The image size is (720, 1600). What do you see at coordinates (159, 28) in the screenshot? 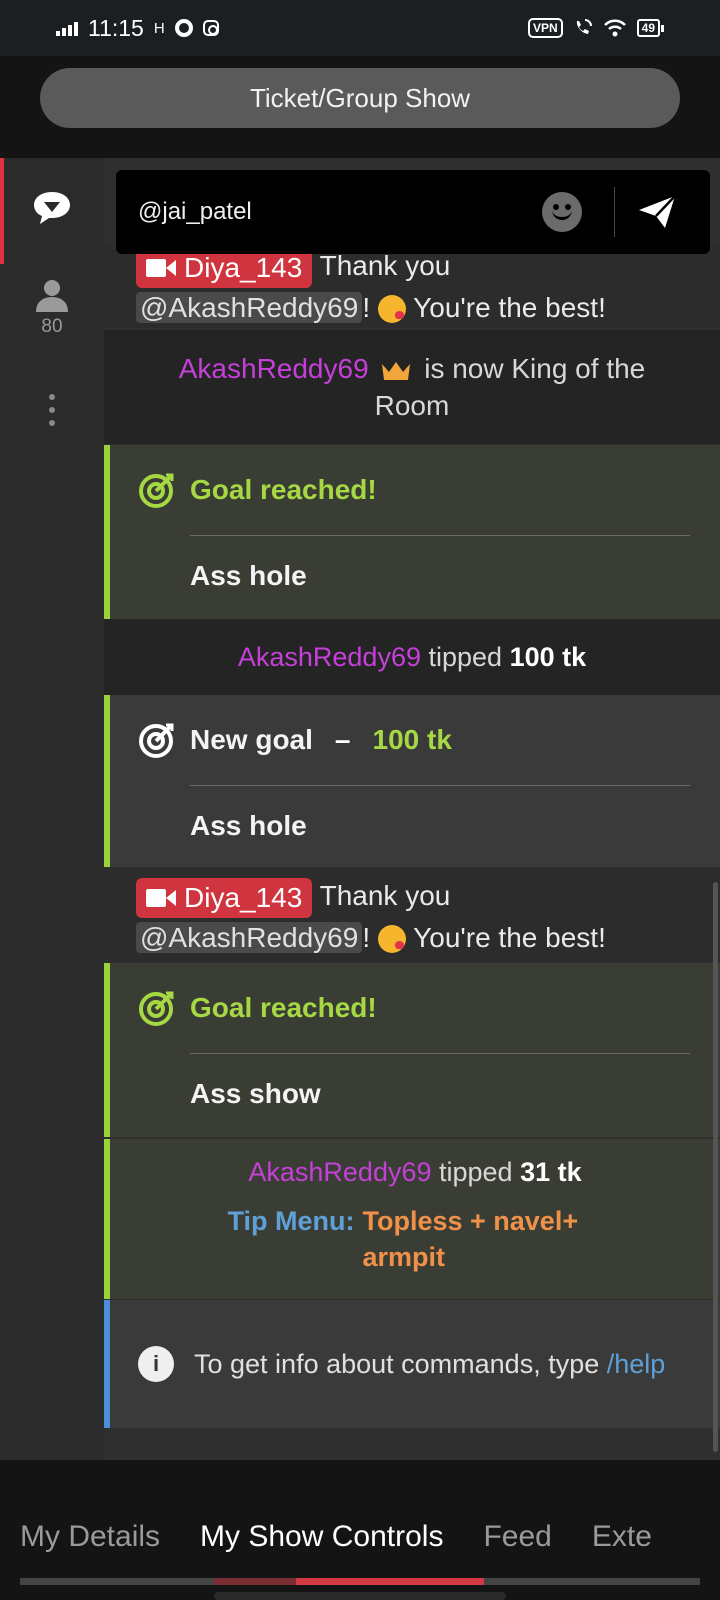
I see `network-h-indicator: H` at bounding box center [159, 28].